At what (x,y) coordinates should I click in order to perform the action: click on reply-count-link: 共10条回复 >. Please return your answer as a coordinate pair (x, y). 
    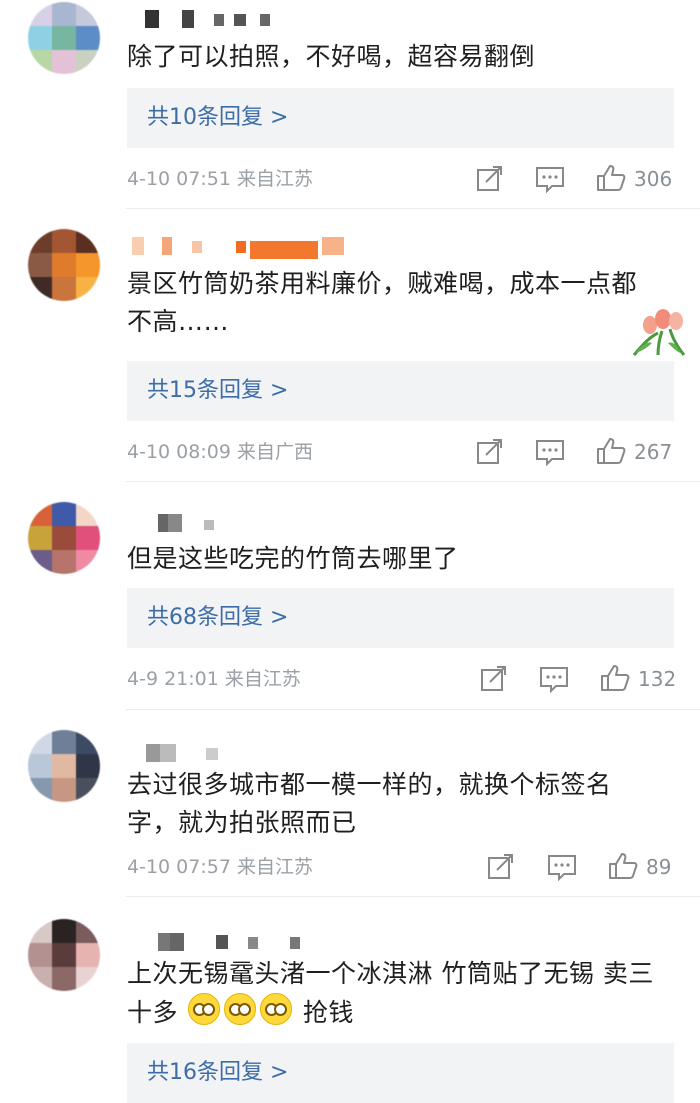
    Looking at the image, I should click on (400, 118).